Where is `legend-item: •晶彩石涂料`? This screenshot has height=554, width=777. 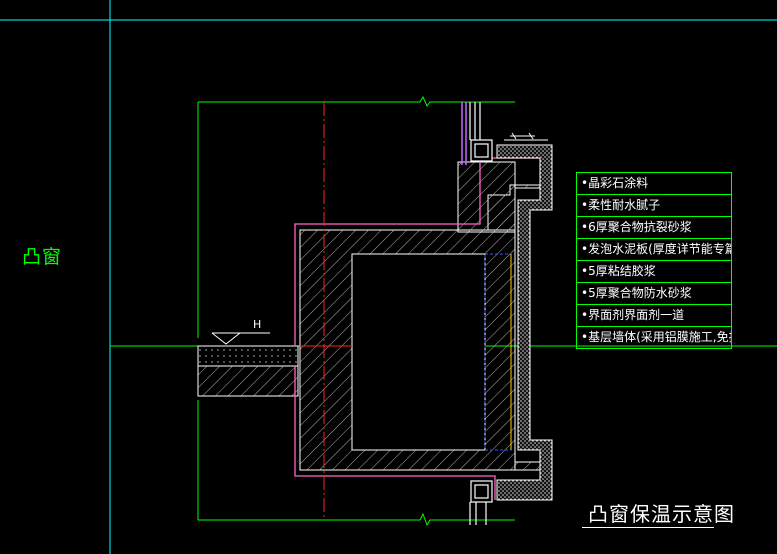 legend-item: •晶彩石涂料 is located at coordinates (615, 183).